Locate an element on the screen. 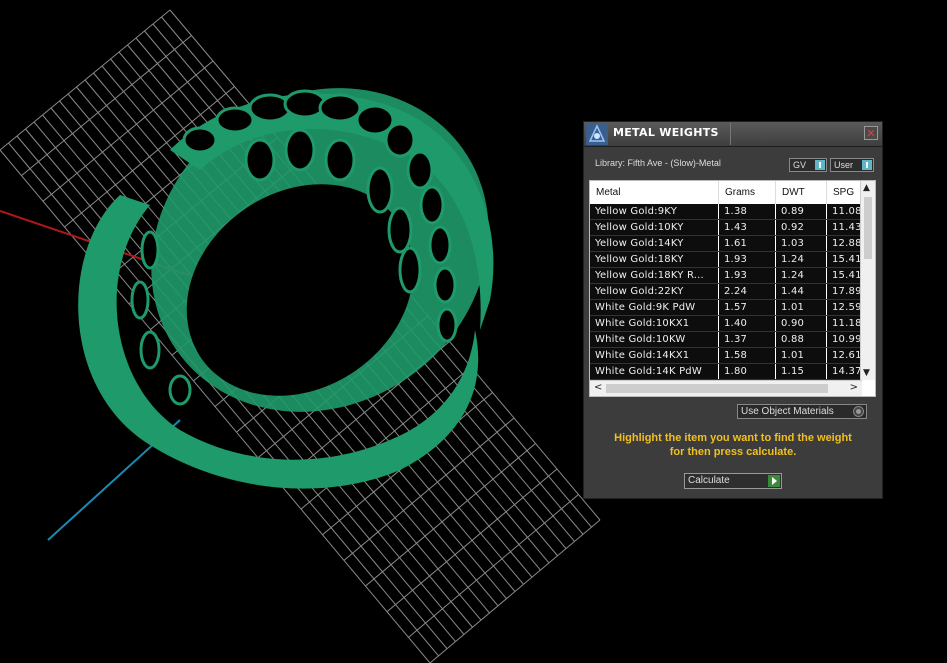 The image size is (947, 663). table-row: Yellow Gold:18KY 1.93 1.24 15.41 is located at coordinates (725, 260).